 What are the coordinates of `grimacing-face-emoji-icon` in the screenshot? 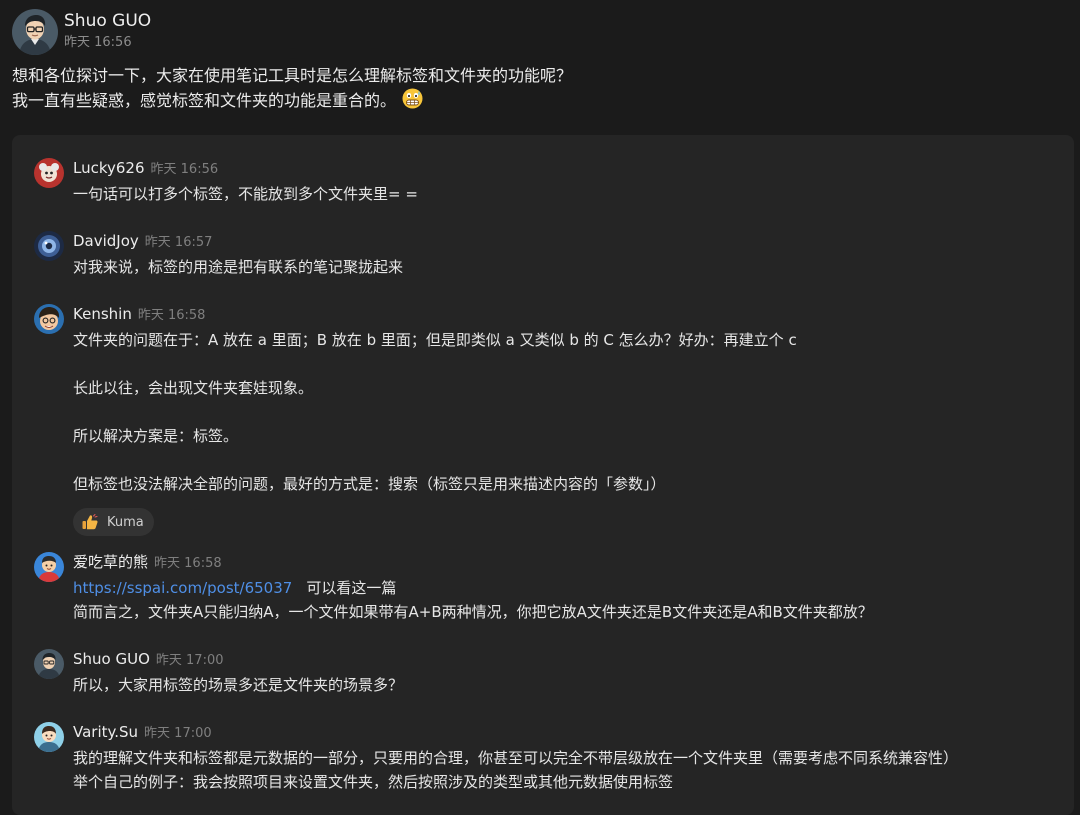 It's located at (412, 102).